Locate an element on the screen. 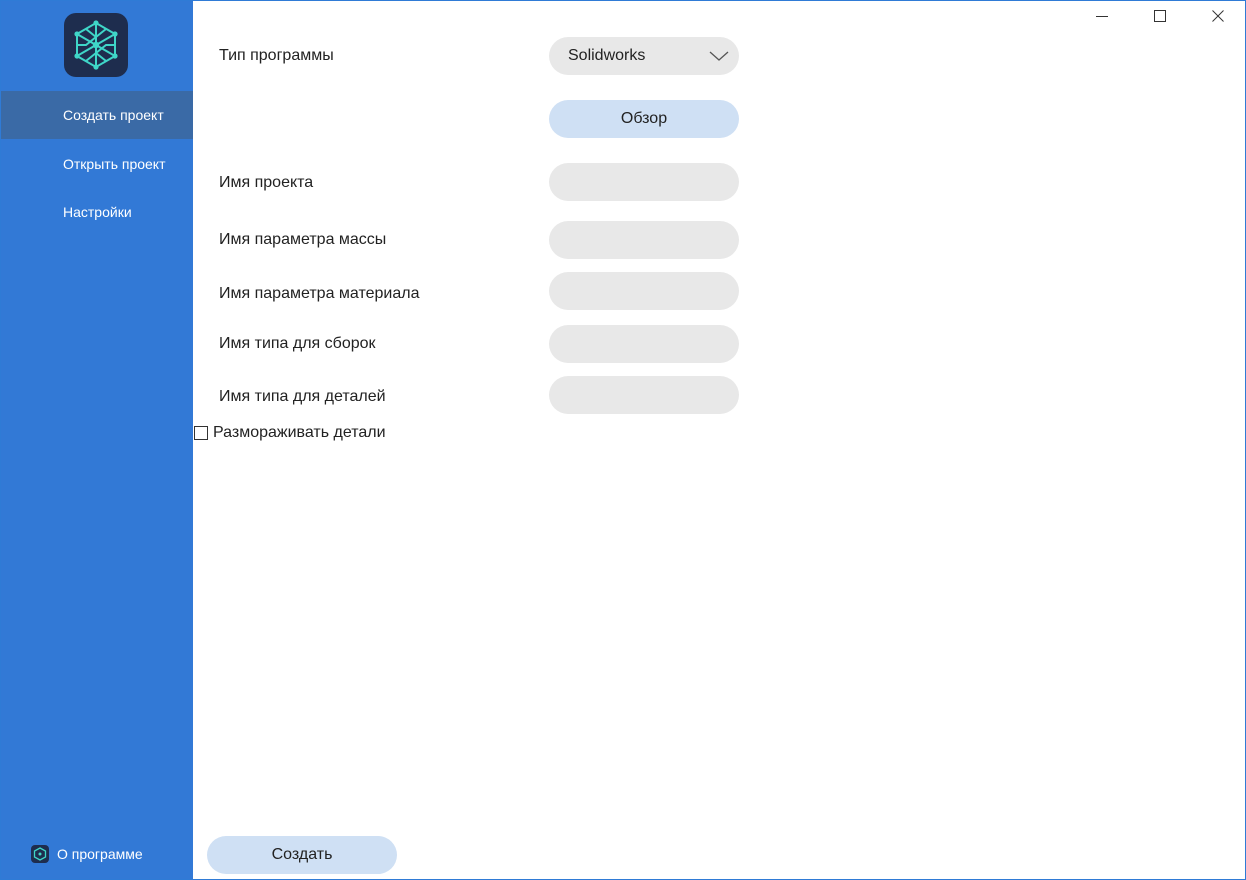 The height and width of the screenshot is (880, 1246). create-label: Создать is located at coordinates (302, 854).